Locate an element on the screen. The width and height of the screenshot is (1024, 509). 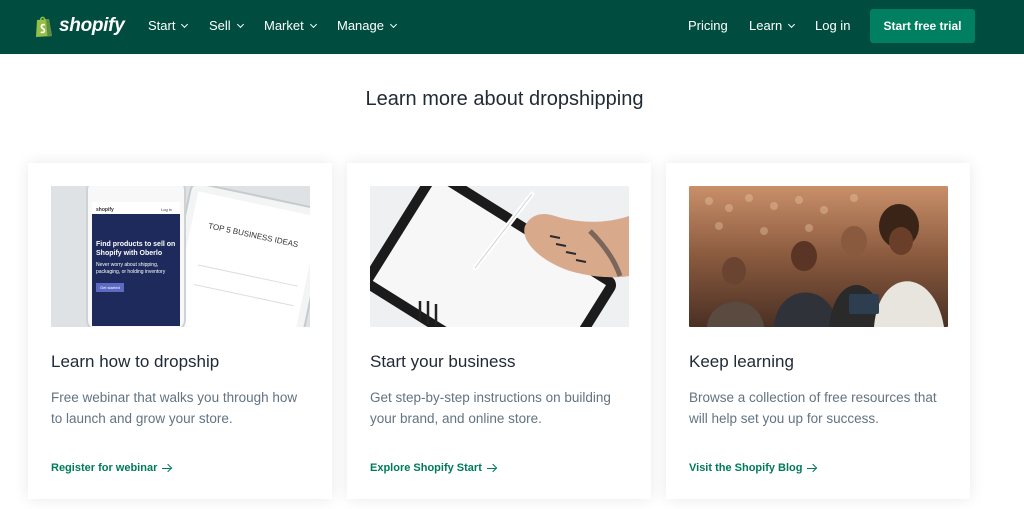
link-label: Register for webinar is located at coordinates (104, 468).